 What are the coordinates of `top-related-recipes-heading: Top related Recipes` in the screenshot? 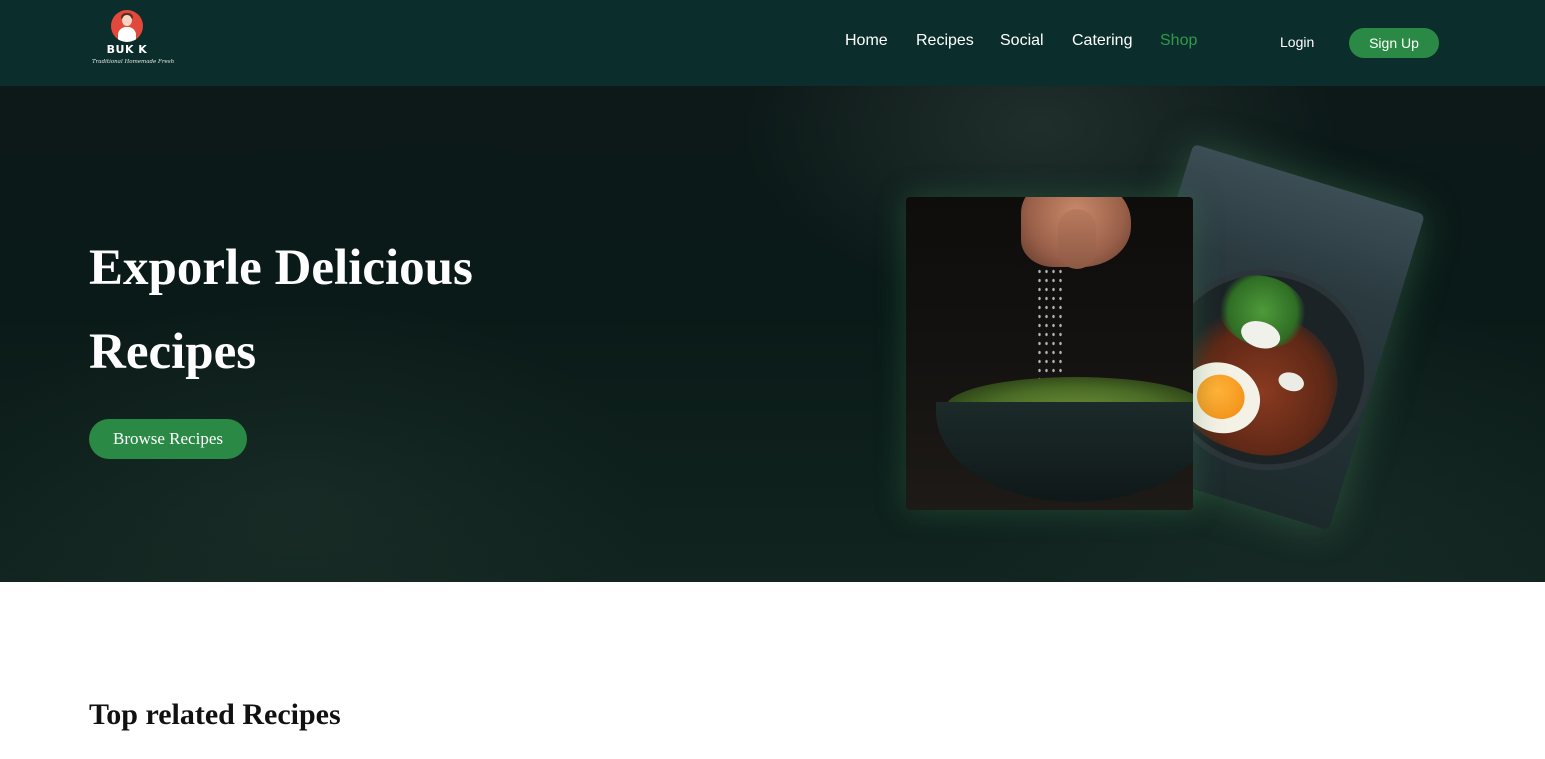 It's located at (215, 714).